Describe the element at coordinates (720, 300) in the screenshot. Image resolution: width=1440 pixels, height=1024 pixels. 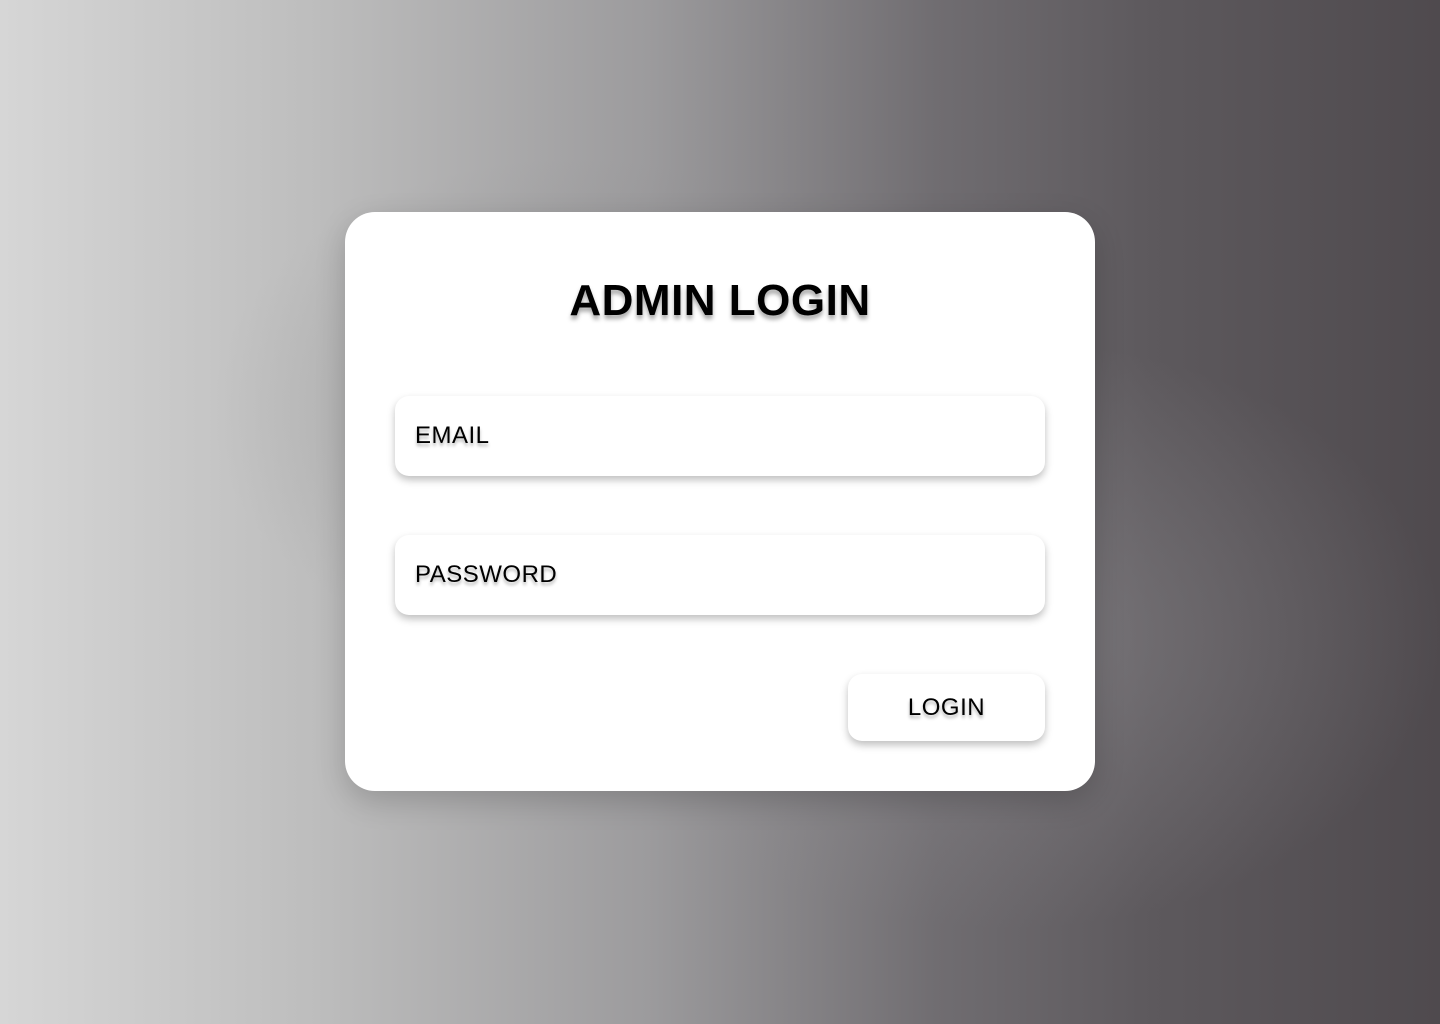
I see `page-title: ADMIN LOGIN` at that location.